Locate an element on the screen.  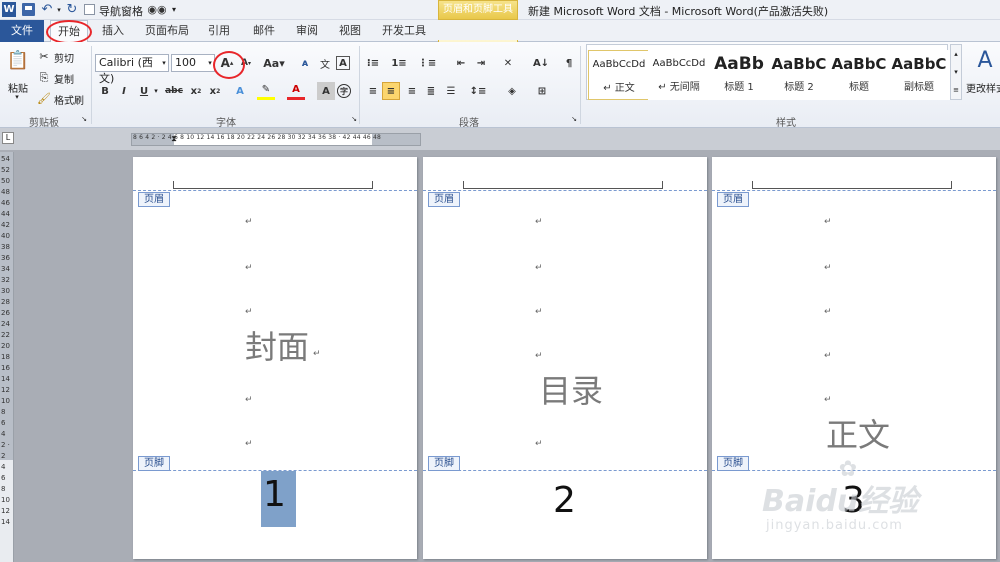
paragraph-launcher-icon: ↘ is located at coordinates (574, 119).